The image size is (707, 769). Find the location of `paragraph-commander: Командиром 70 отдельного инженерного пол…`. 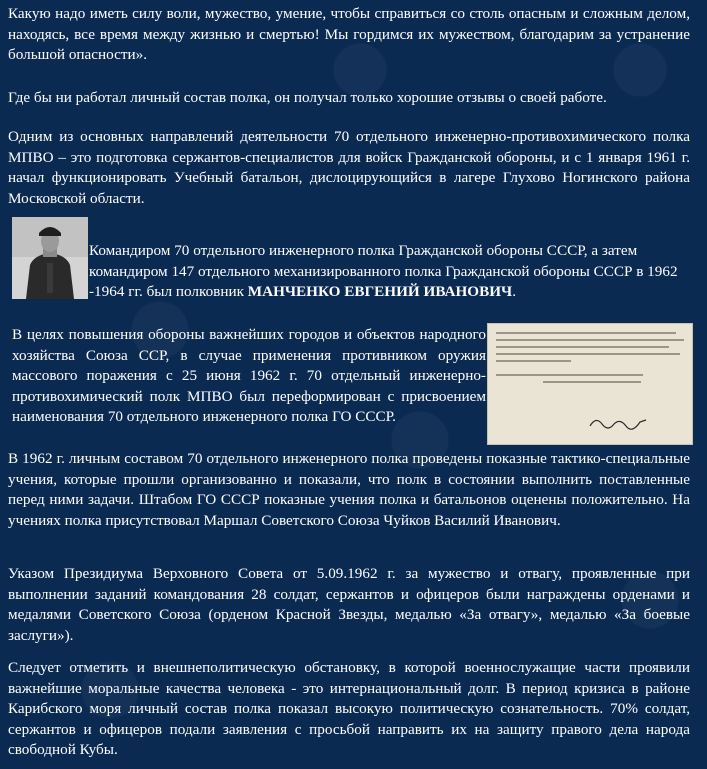

paragraph-commander: Командиром 70 отдельного инженерного пол… is located at coordinates (389, 272).